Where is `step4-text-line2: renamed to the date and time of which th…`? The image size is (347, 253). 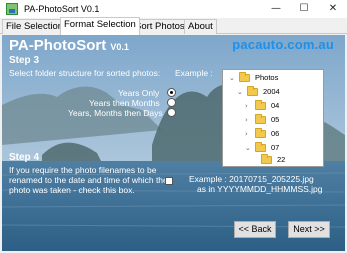
step4-text-line2: renamed to the date and time of which th… is located at coordinates (88, 180).